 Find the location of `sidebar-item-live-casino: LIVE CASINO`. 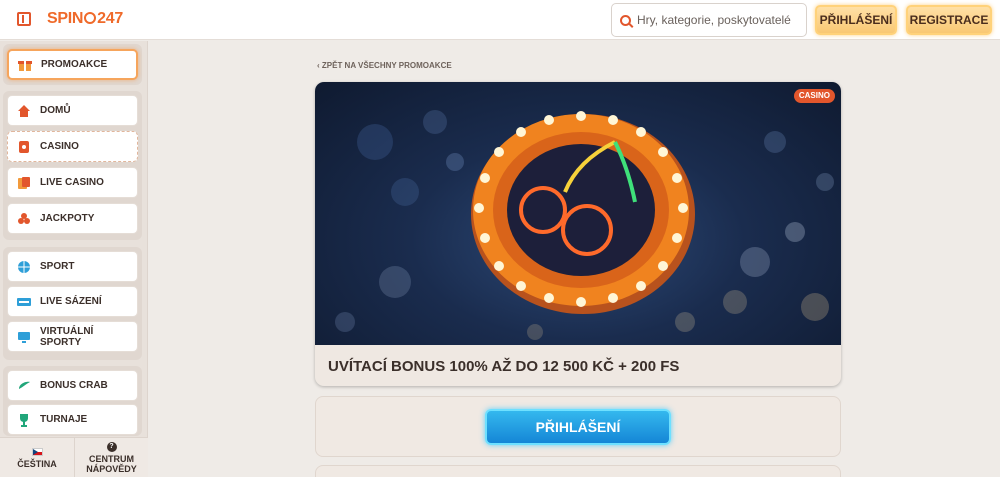

sidebar-item-live-casino: LIVE CASINO is located at coordinates (72, 182).